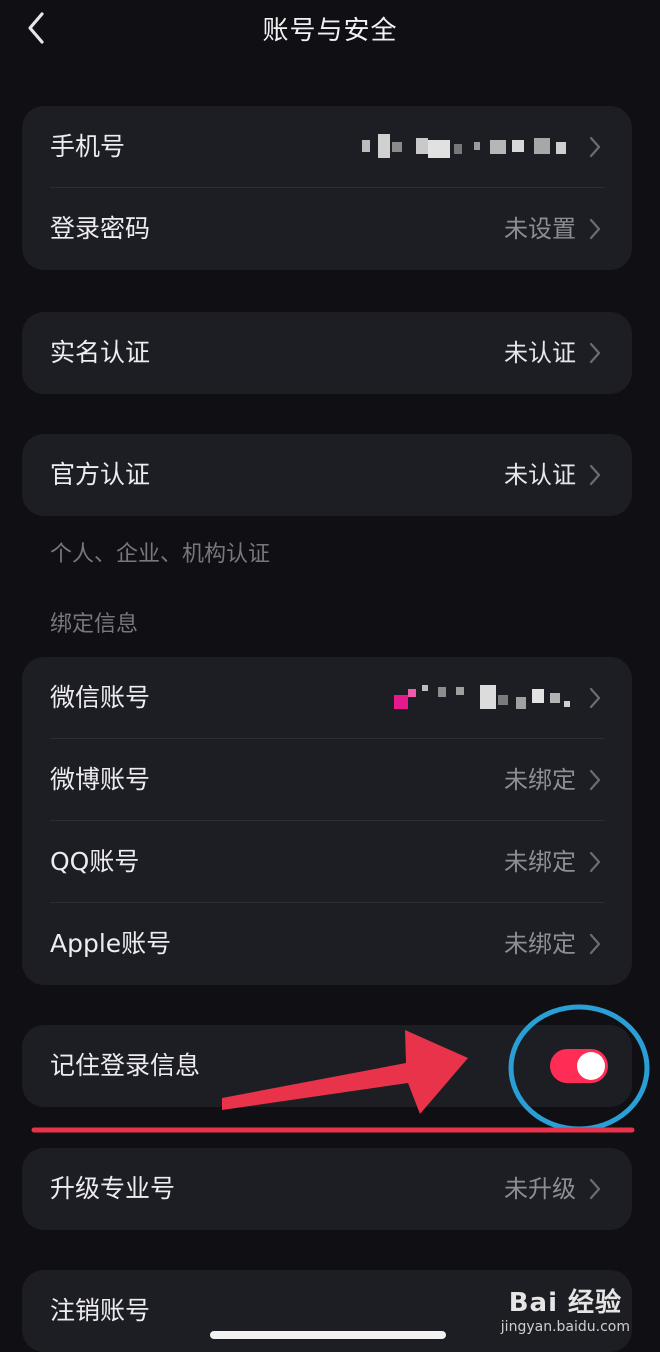 The height and width of the screenshot is (1352, 660). I want to click on annotation-circle, so click(579, 1068).